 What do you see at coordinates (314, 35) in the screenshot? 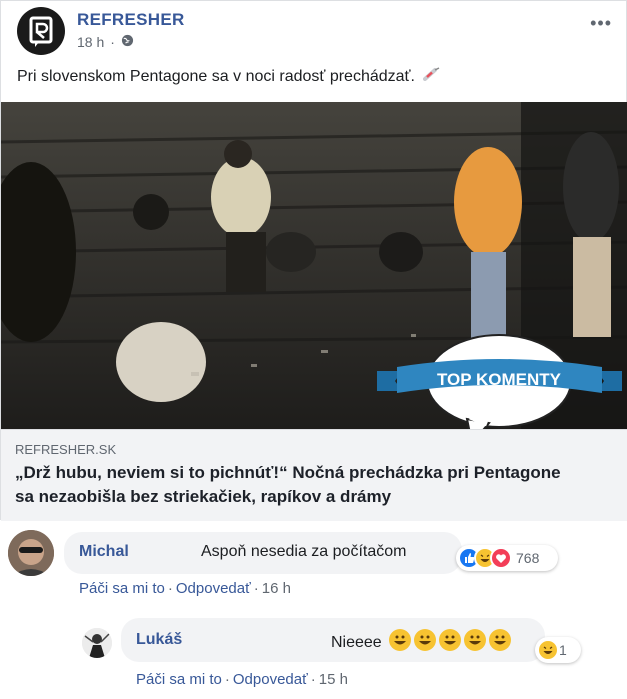
I see `post-header: REFRESHER 18 h · •••` at bounding box center [314, 35].